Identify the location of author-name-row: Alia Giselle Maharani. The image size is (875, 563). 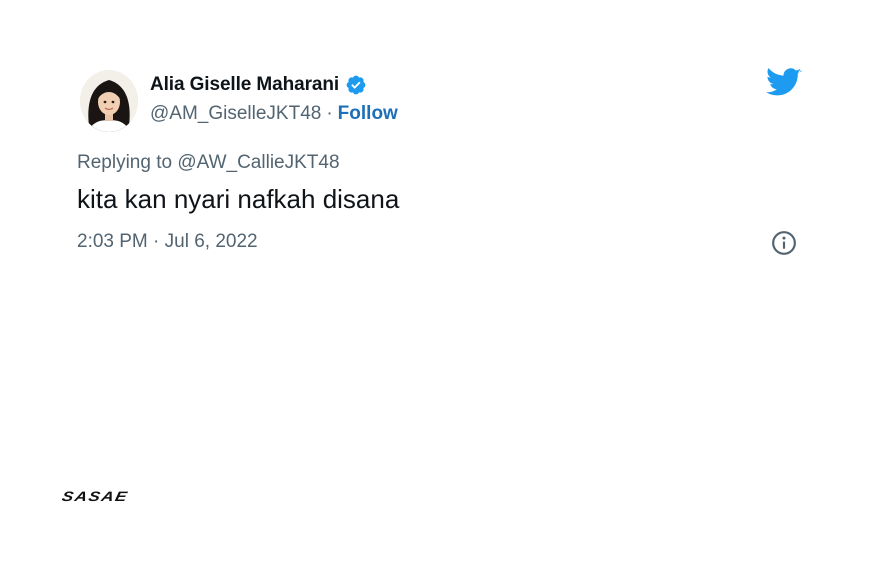
(258, 85).